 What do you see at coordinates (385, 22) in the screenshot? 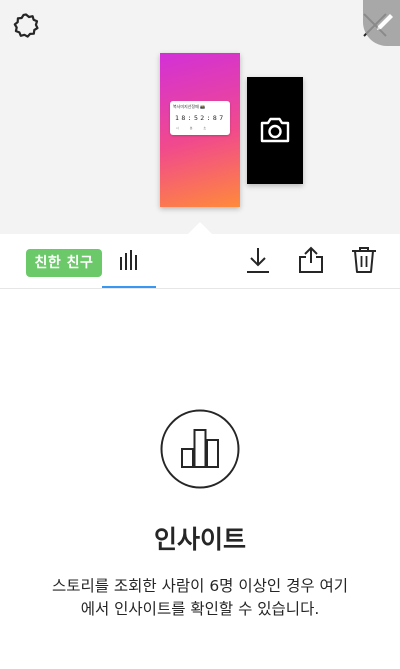
I see `pencil-icon` at bounding box center [385, 22].